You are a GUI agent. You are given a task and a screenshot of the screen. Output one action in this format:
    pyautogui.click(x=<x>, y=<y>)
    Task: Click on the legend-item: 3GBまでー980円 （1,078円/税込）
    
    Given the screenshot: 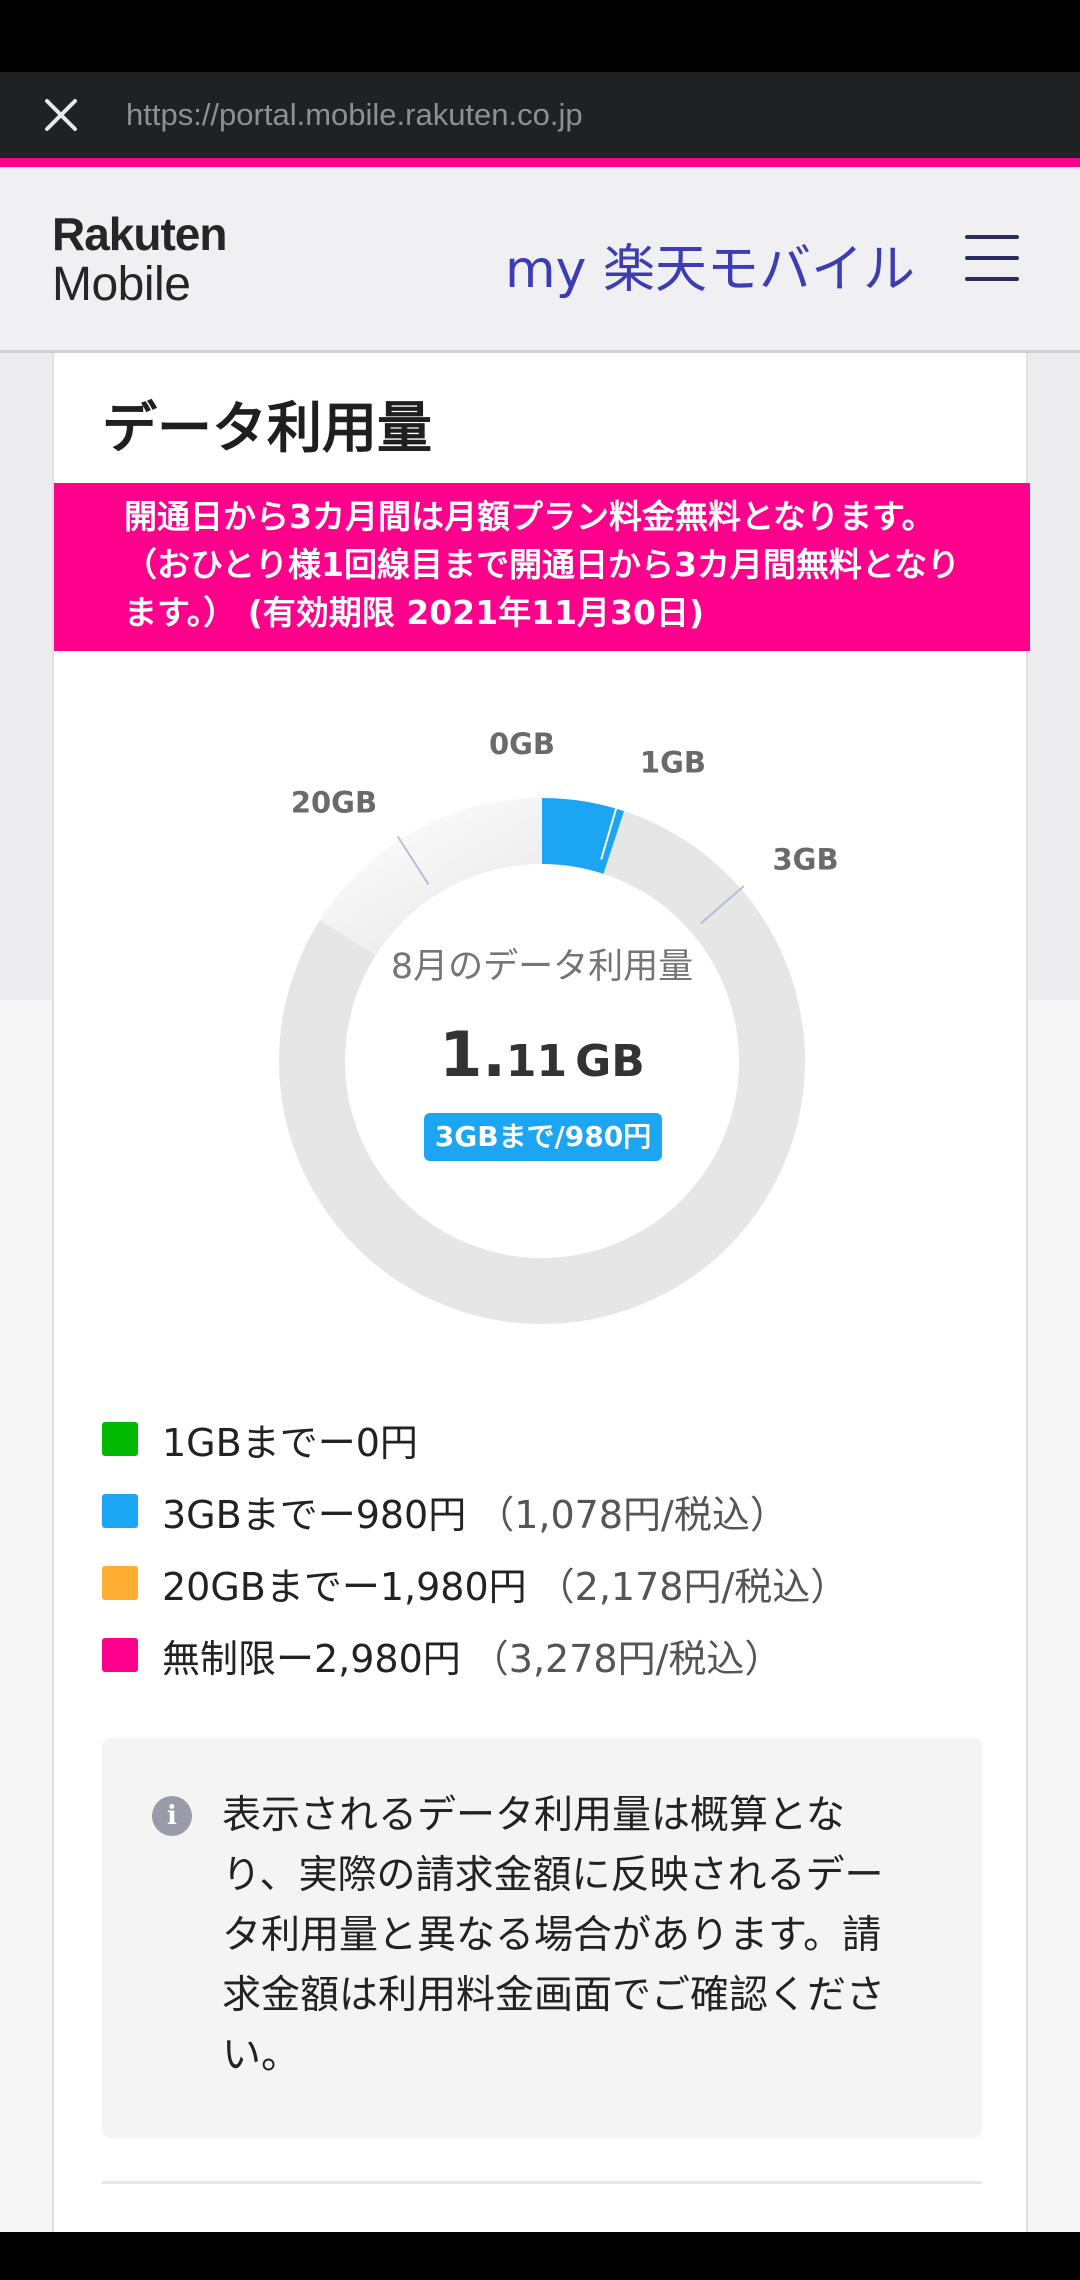 What is the action you would take?
    pyautogui.click(x=475, y=1511)
    